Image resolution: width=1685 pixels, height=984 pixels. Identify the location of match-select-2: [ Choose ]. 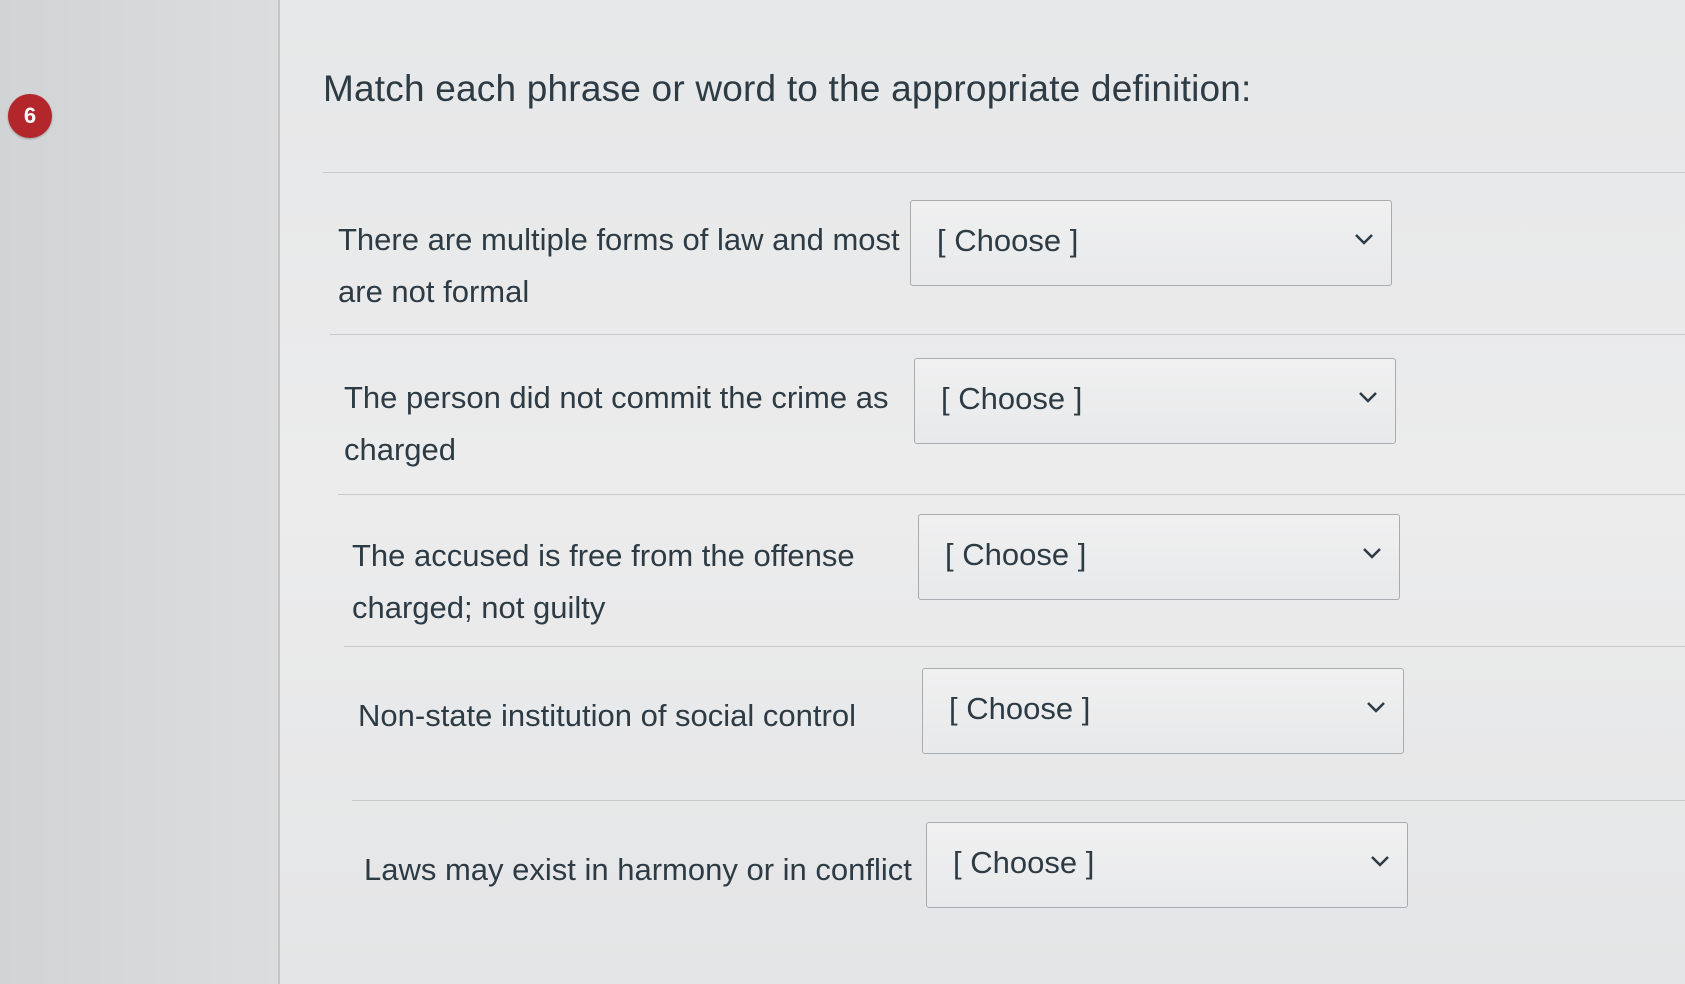
(1155, 401).